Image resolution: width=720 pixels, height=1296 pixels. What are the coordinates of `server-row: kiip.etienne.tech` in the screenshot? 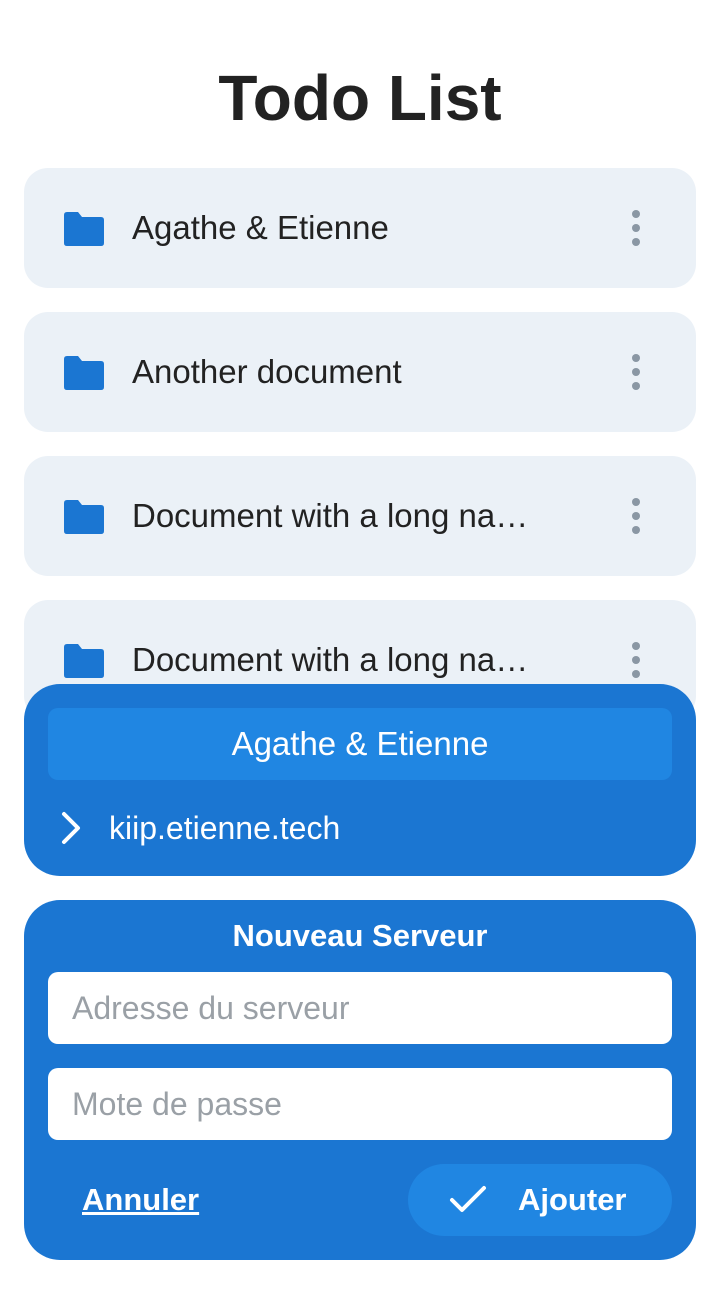 It's located at (360, 828).